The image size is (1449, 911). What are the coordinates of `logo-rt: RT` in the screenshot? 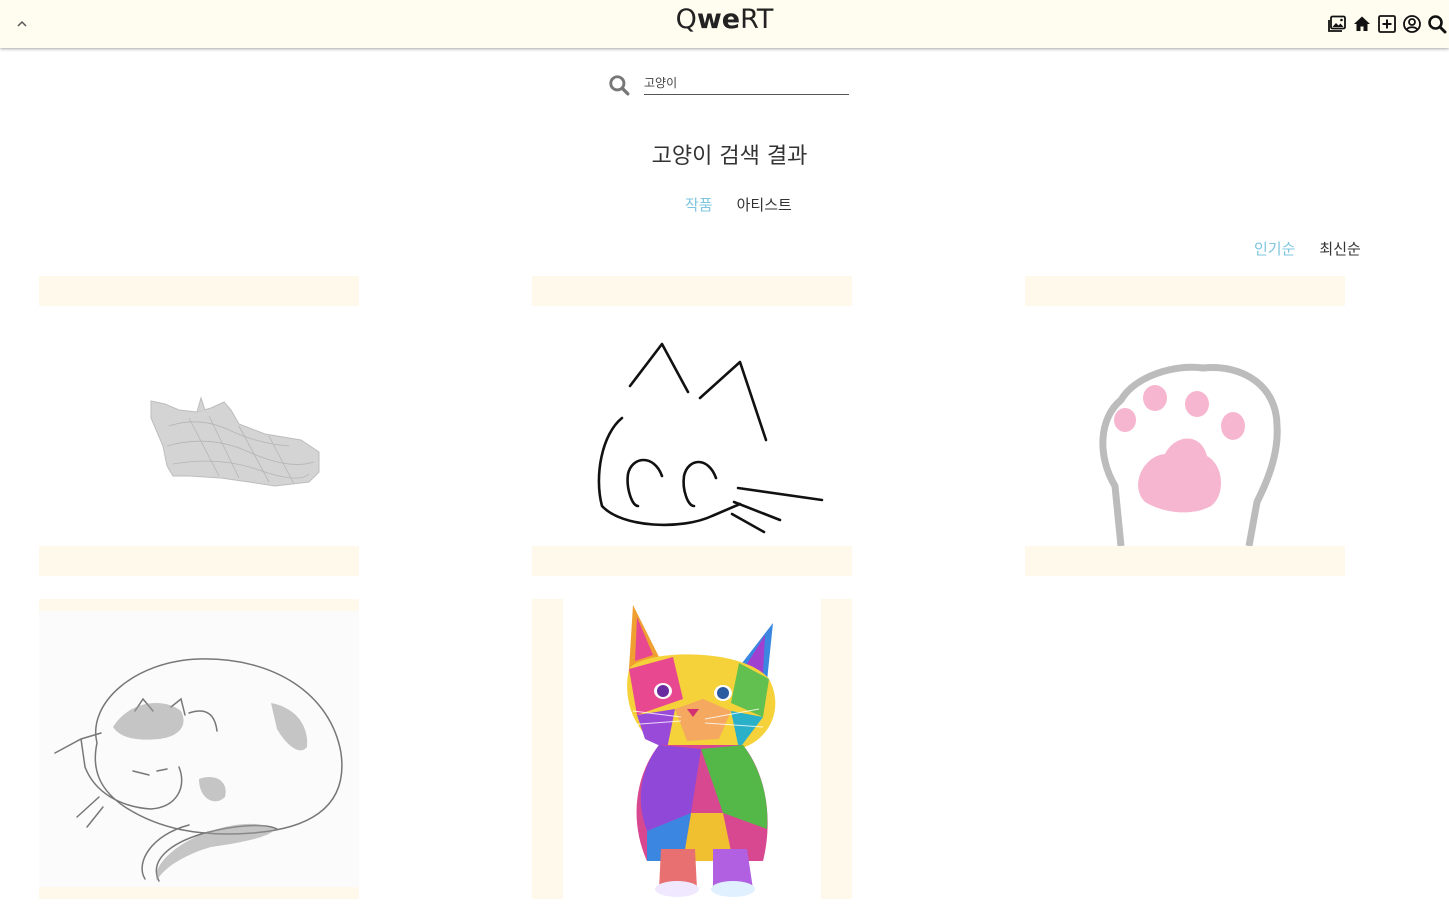 It's located at (757, 19).